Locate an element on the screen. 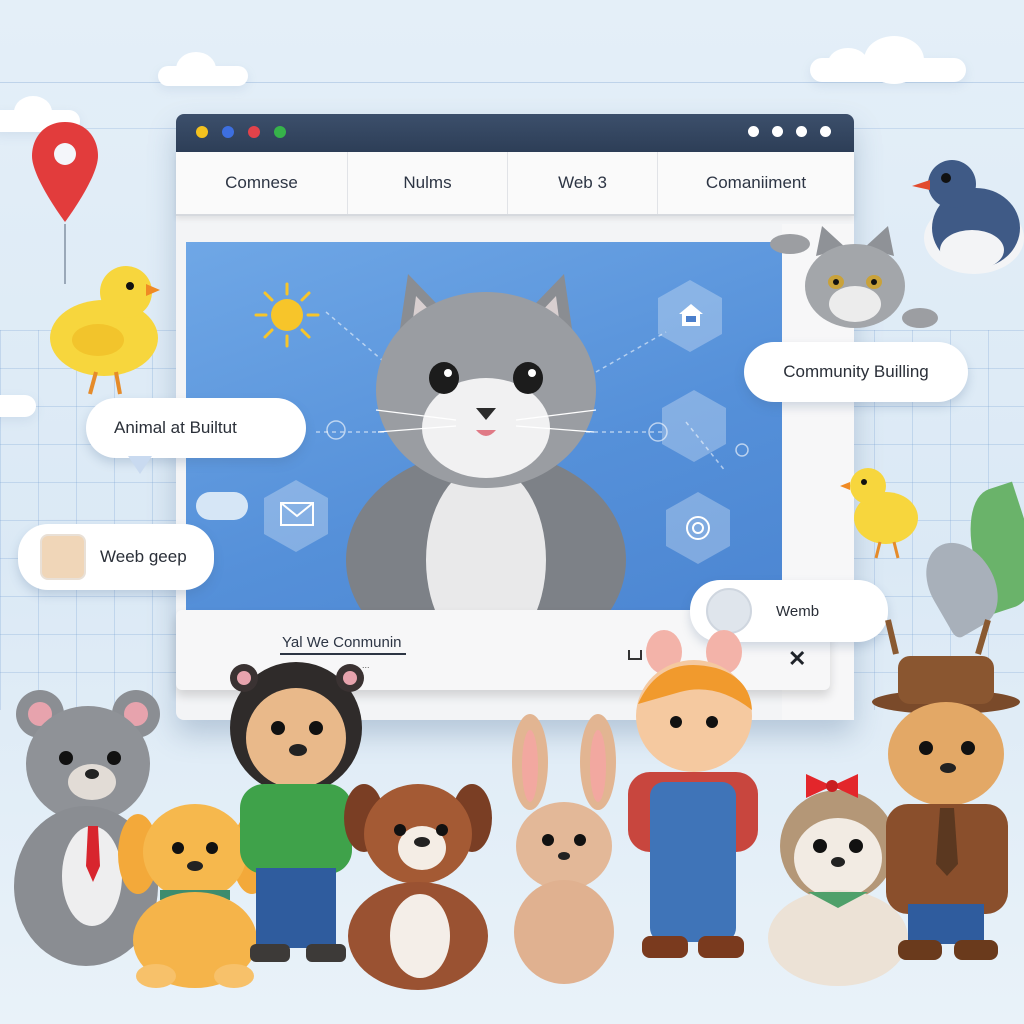 This screenshot has width=1024, height=1024. window-dot-green is located at coordinates (280, 132).